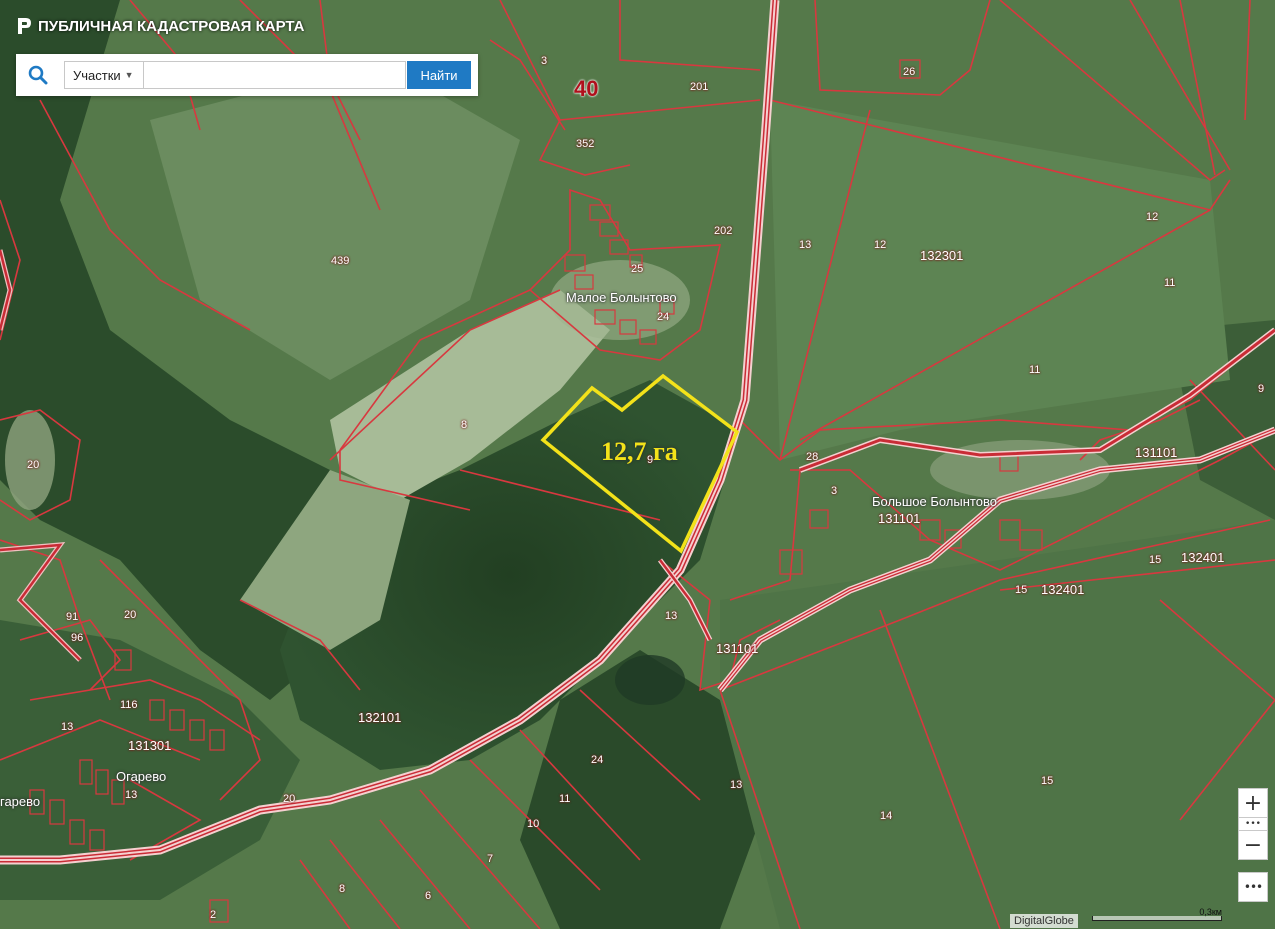 This screenshot has width=1275, height=929. I want to click on app-header: ПУБЛИЧНАЯ КАДАСТРОВАЯ КАРТА, so click(160, 26).